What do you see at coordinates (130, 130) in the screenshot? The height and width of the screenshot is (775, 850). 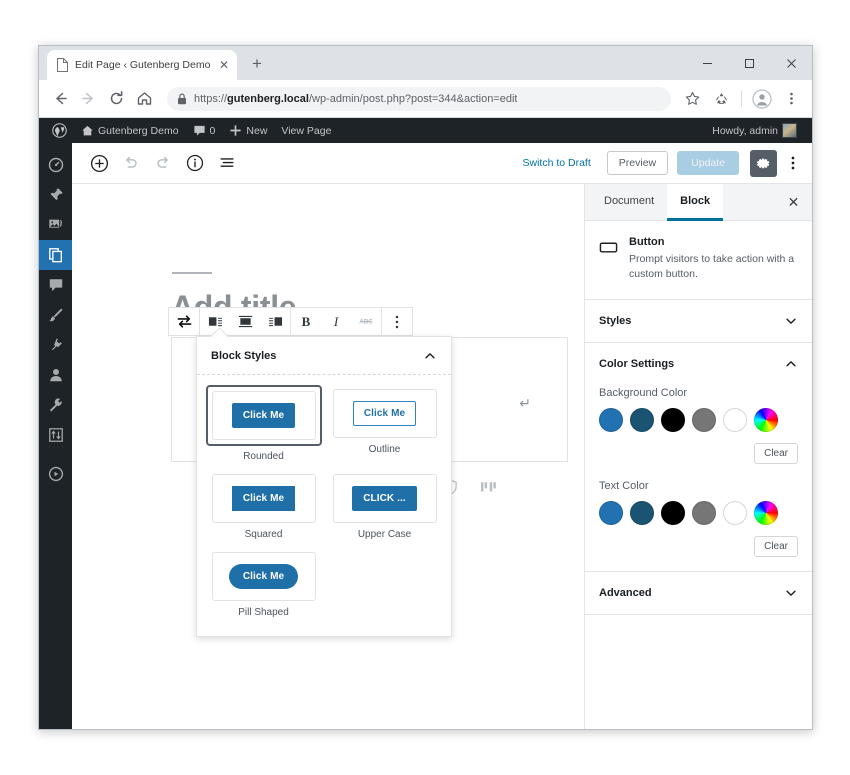 I see `site-name-button: Gutenberg Demo` at bounding box center [130, 130].